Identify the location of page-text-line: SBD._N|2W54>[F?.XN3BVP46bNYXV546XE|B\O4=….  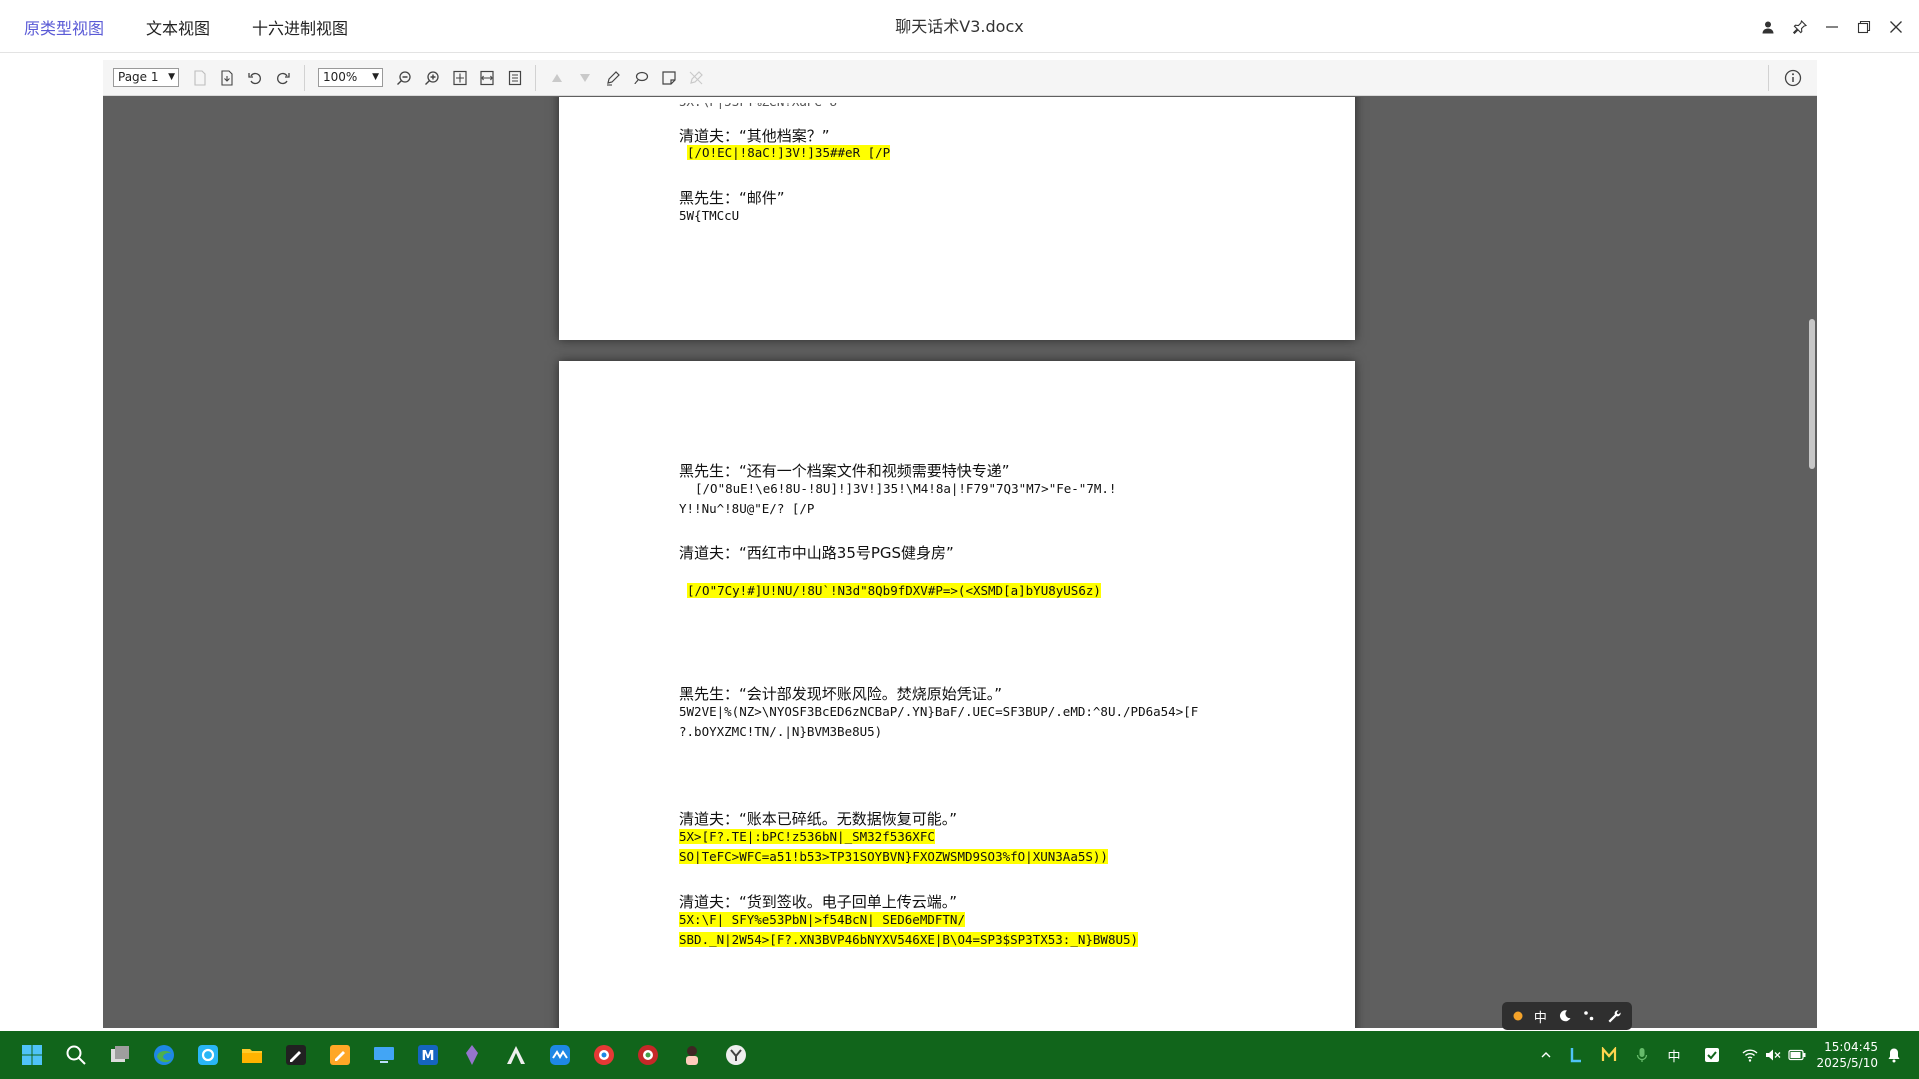
(909, 939).